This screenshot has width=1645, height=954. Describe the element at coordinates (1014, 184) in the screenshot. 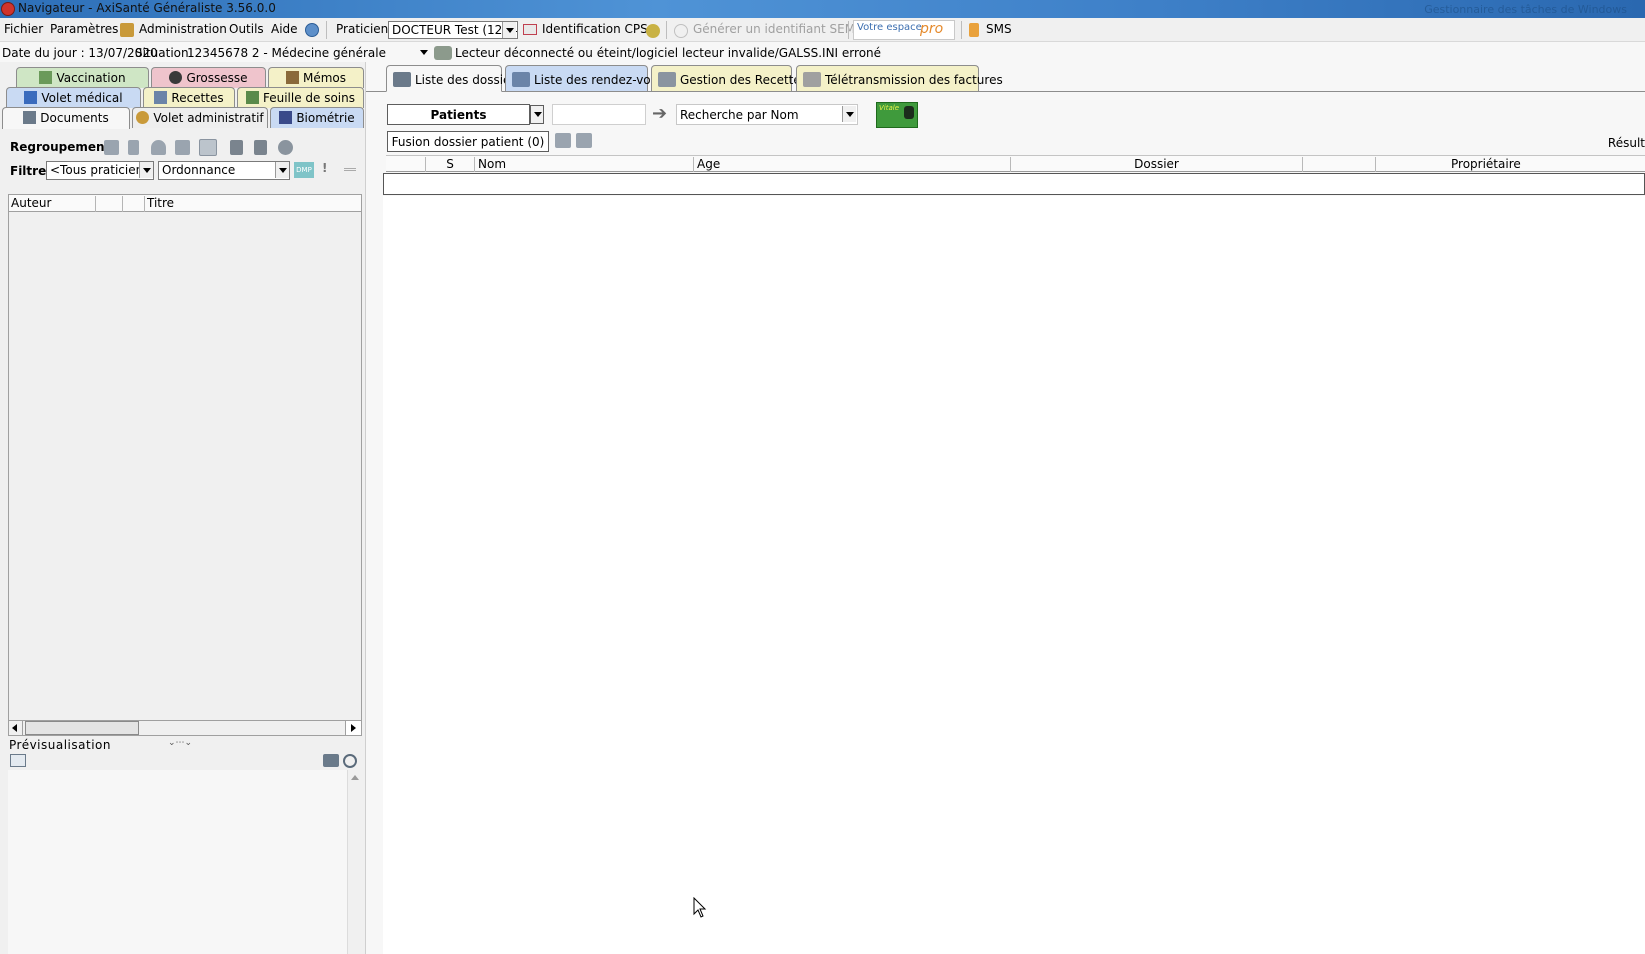

I see `patient-grid-selected-row` at that location.